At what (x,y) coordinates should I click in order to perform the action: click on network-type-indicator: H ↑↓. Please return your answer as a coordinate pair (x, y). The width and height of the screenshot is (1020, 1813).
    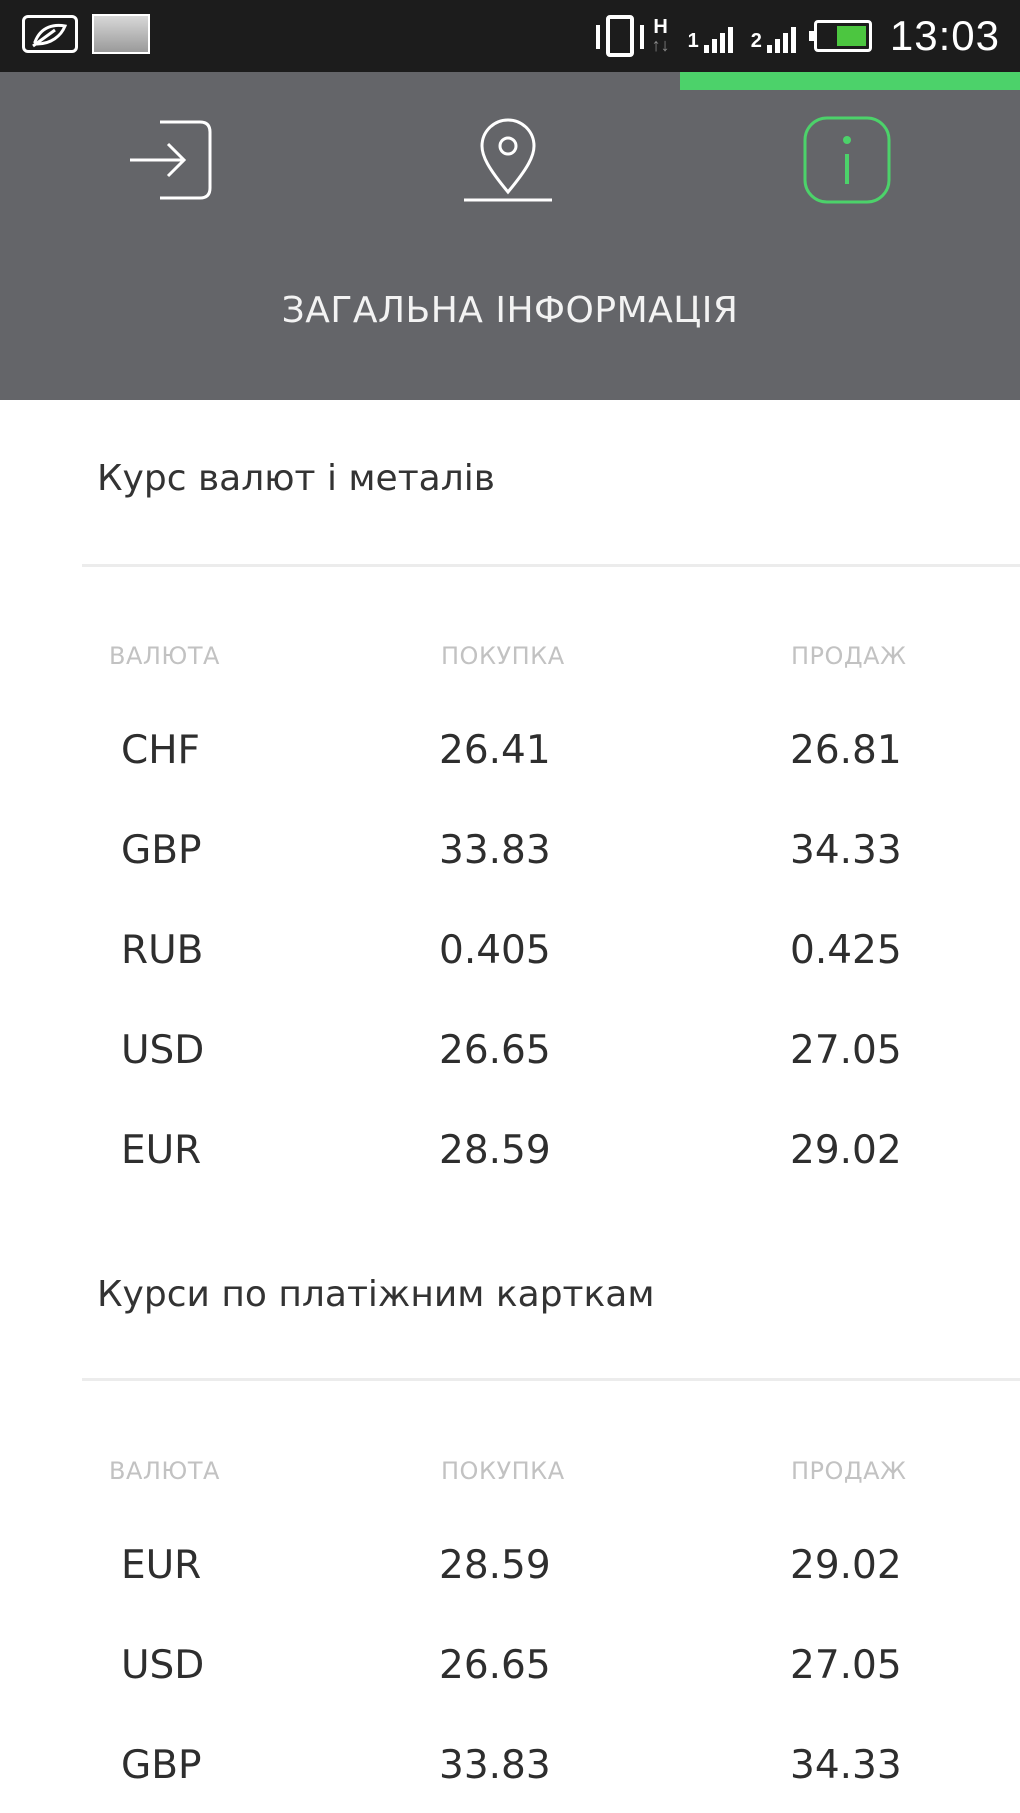
    Looking at the image, I should click on (660, 35).